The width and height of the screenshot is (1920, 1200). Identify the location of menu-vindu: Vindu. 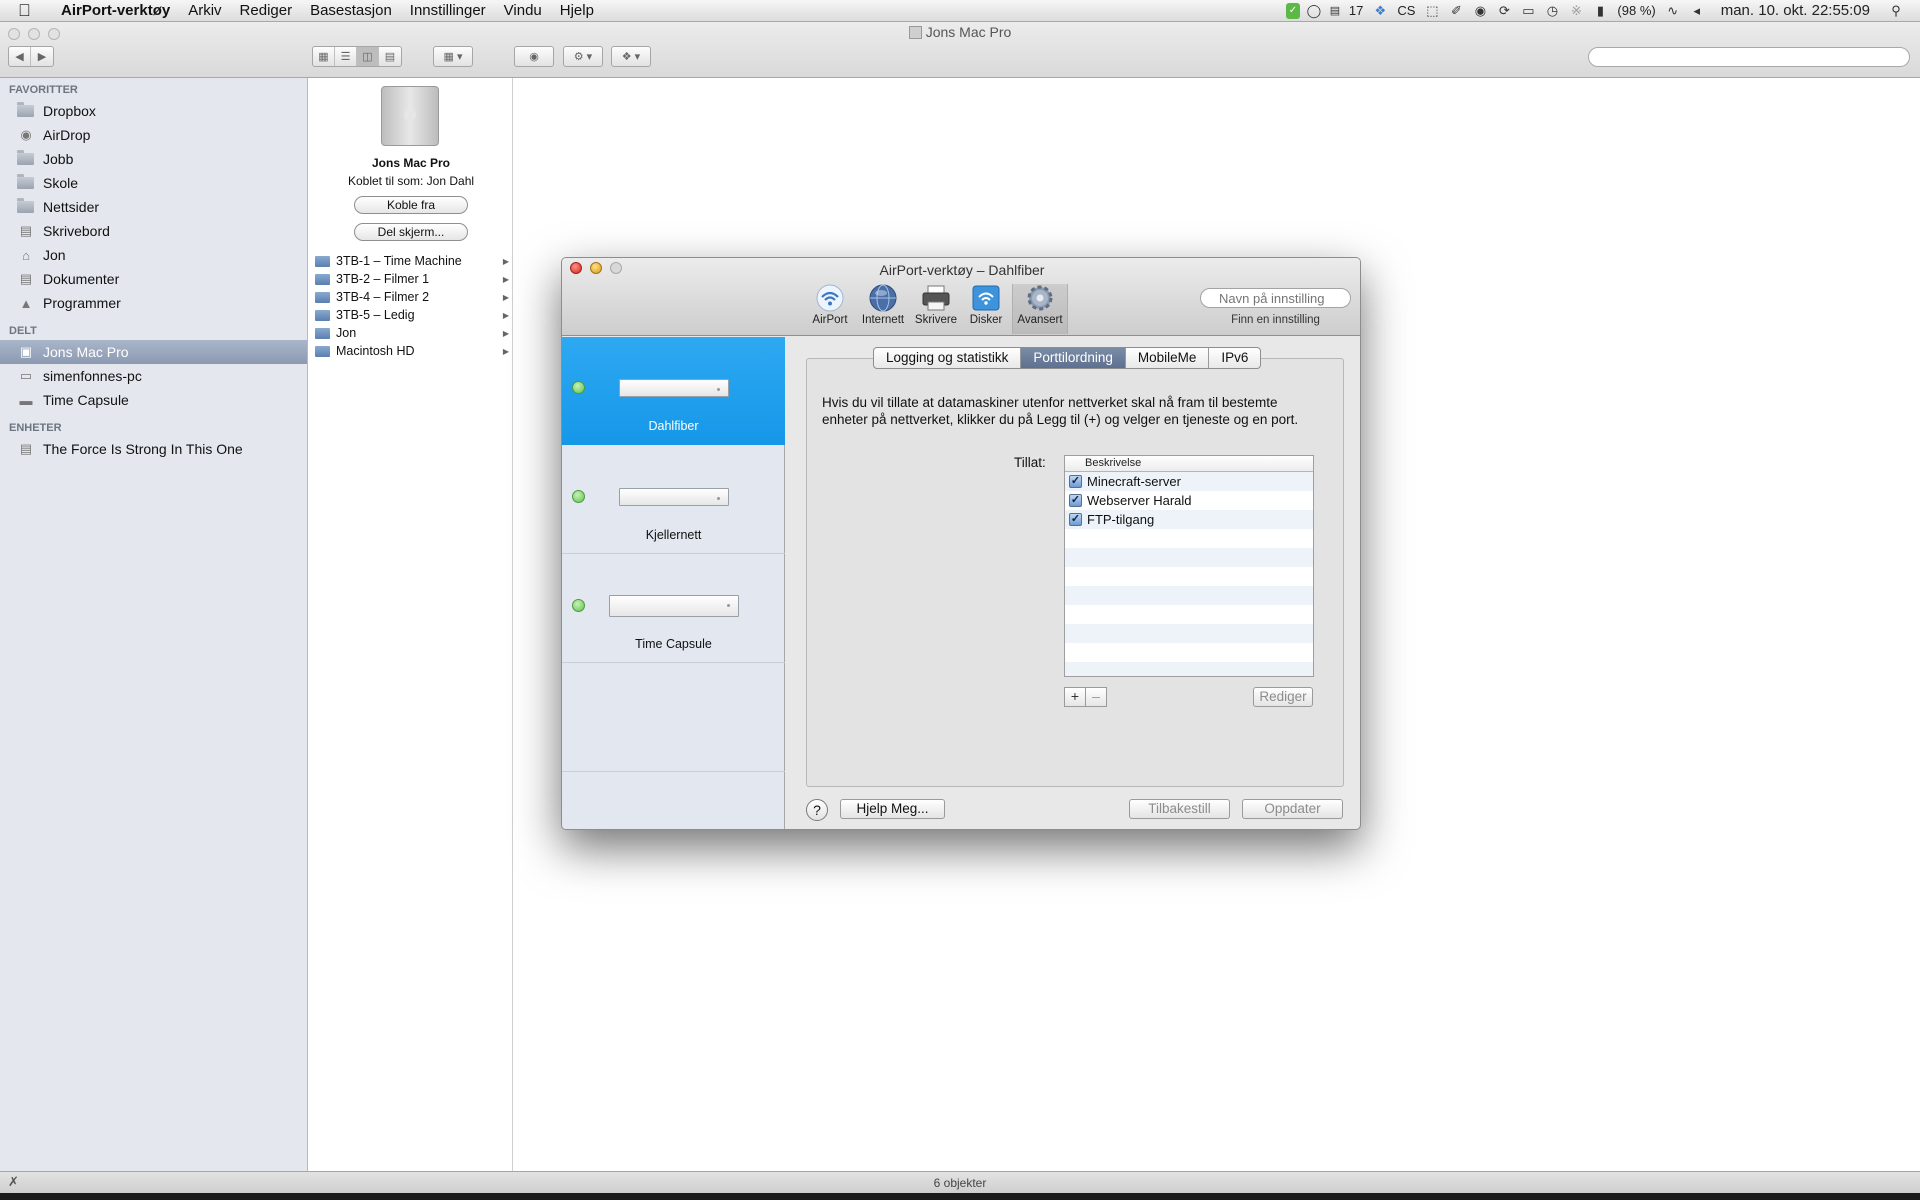
(523, 11).